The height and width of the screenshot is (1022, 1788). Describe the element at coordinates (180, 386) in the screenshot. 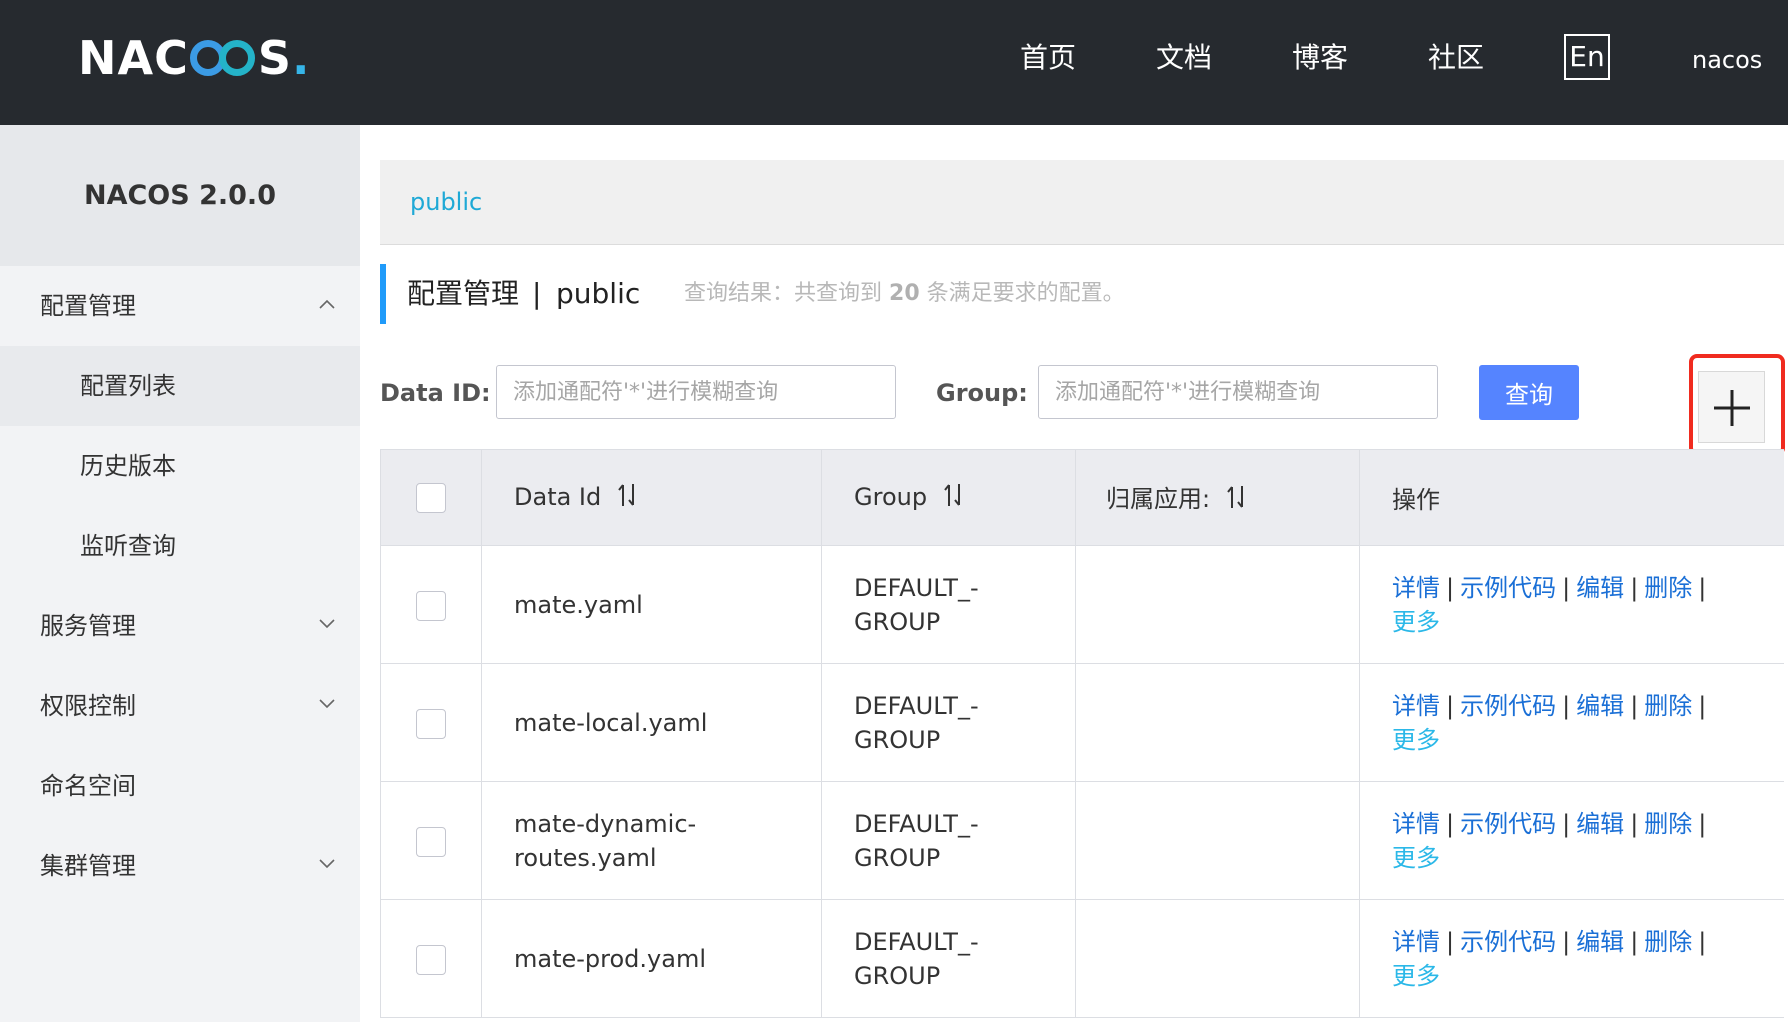

I see `sidebar-item-config-list: 配置列表` at that location.